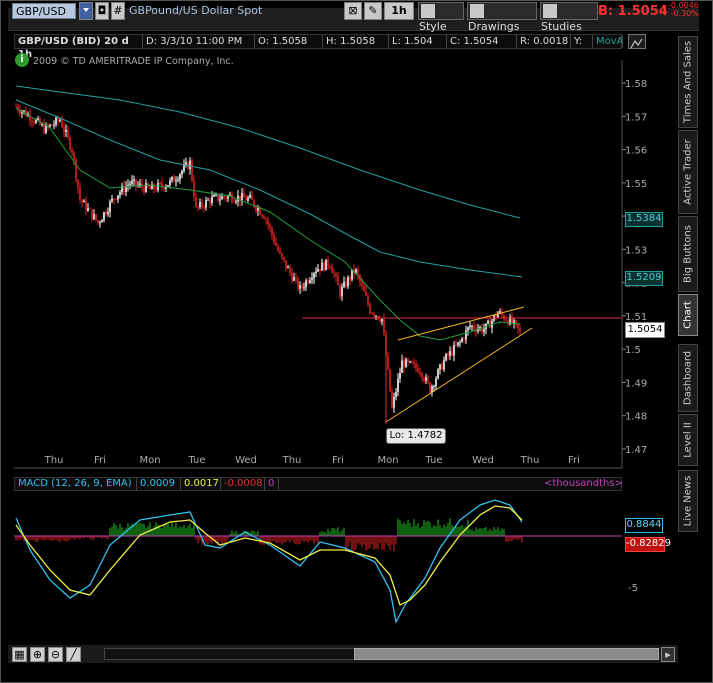  What do you see at coordinates (76, 484) in the screenshot?
I see `macd-title: MACD (12, 26, 9, EMA)` at bounding box center [76, 484].